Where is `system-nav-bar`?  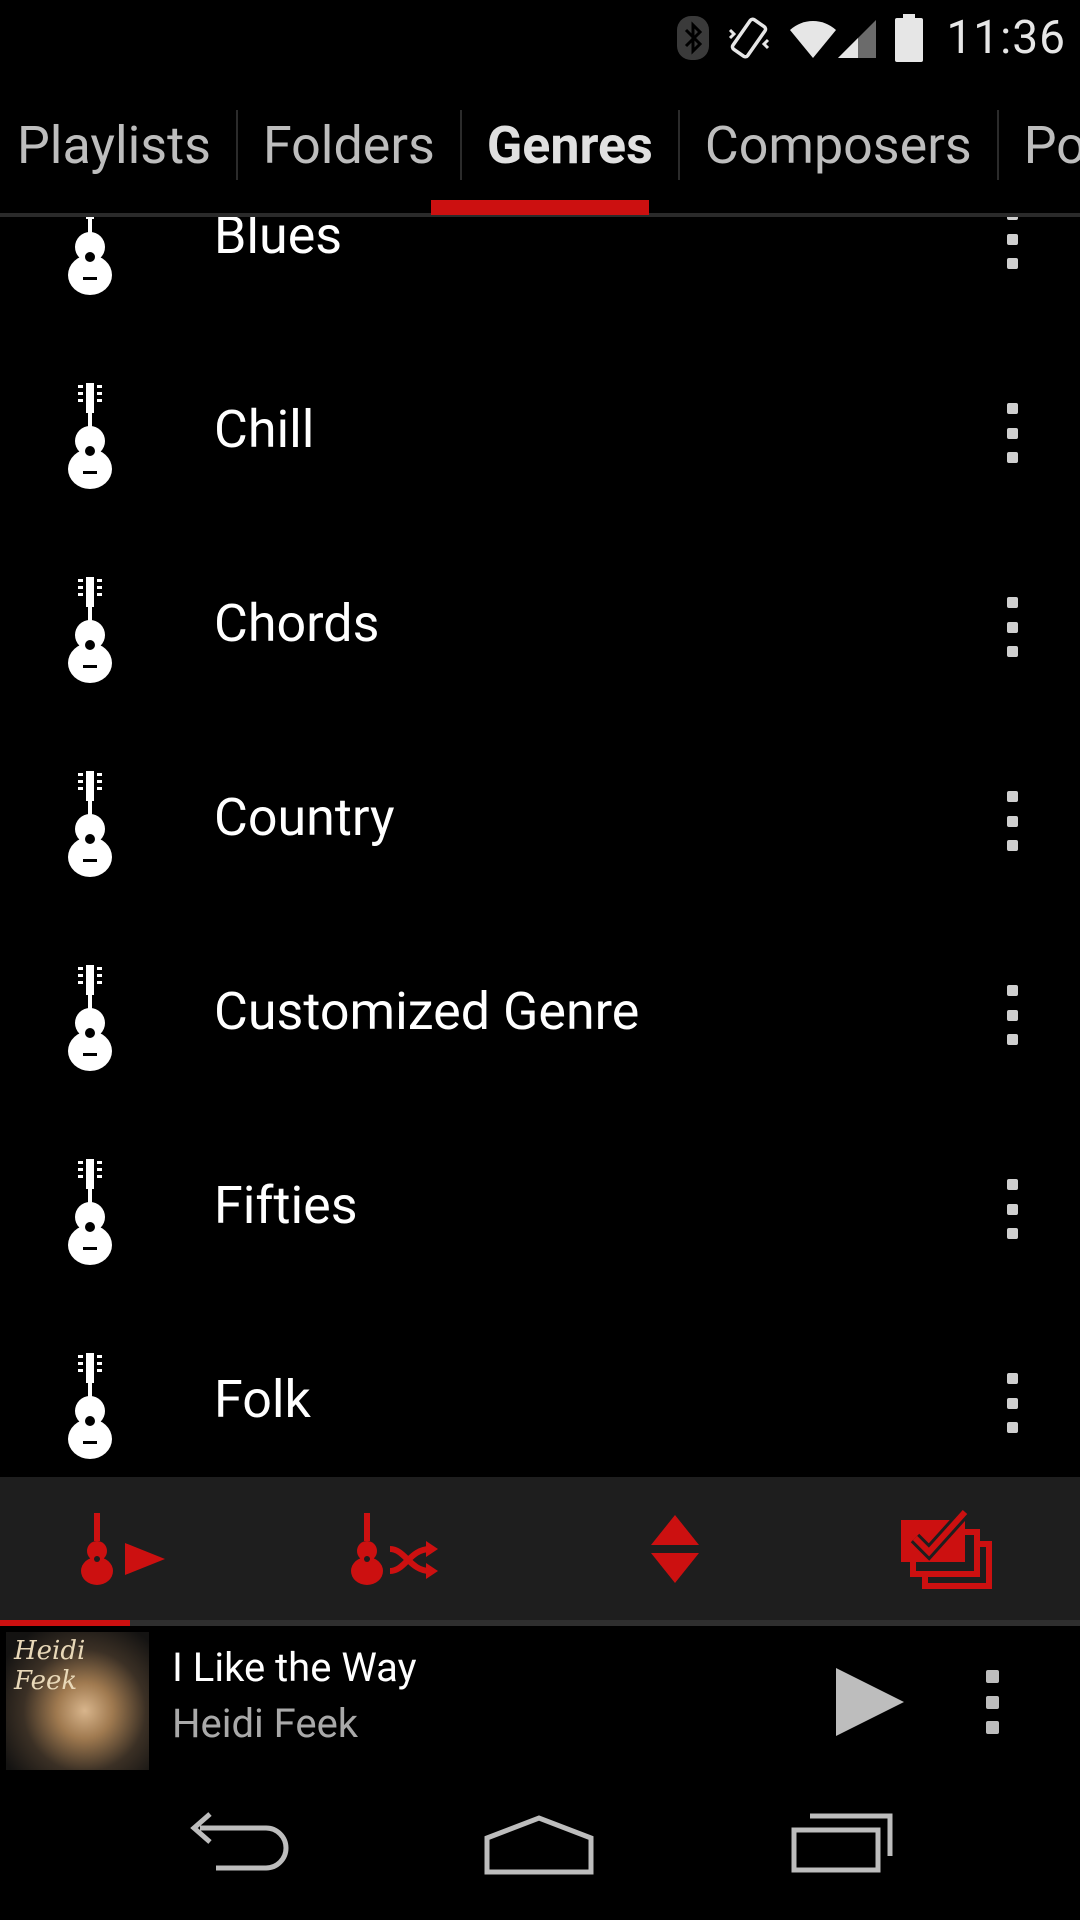 system-nav-bar is located at coordinates (540, 1845).